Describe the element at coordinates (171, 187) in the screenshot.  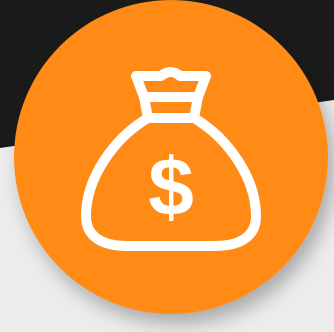
I see `dollar-symbol: $` at that location.